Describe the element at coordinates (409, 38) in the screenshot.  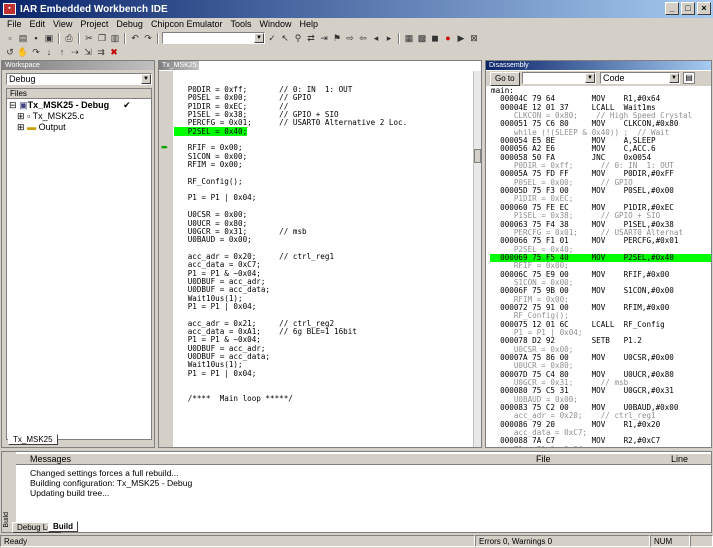
I see `compile-icon: ▦` at that location.